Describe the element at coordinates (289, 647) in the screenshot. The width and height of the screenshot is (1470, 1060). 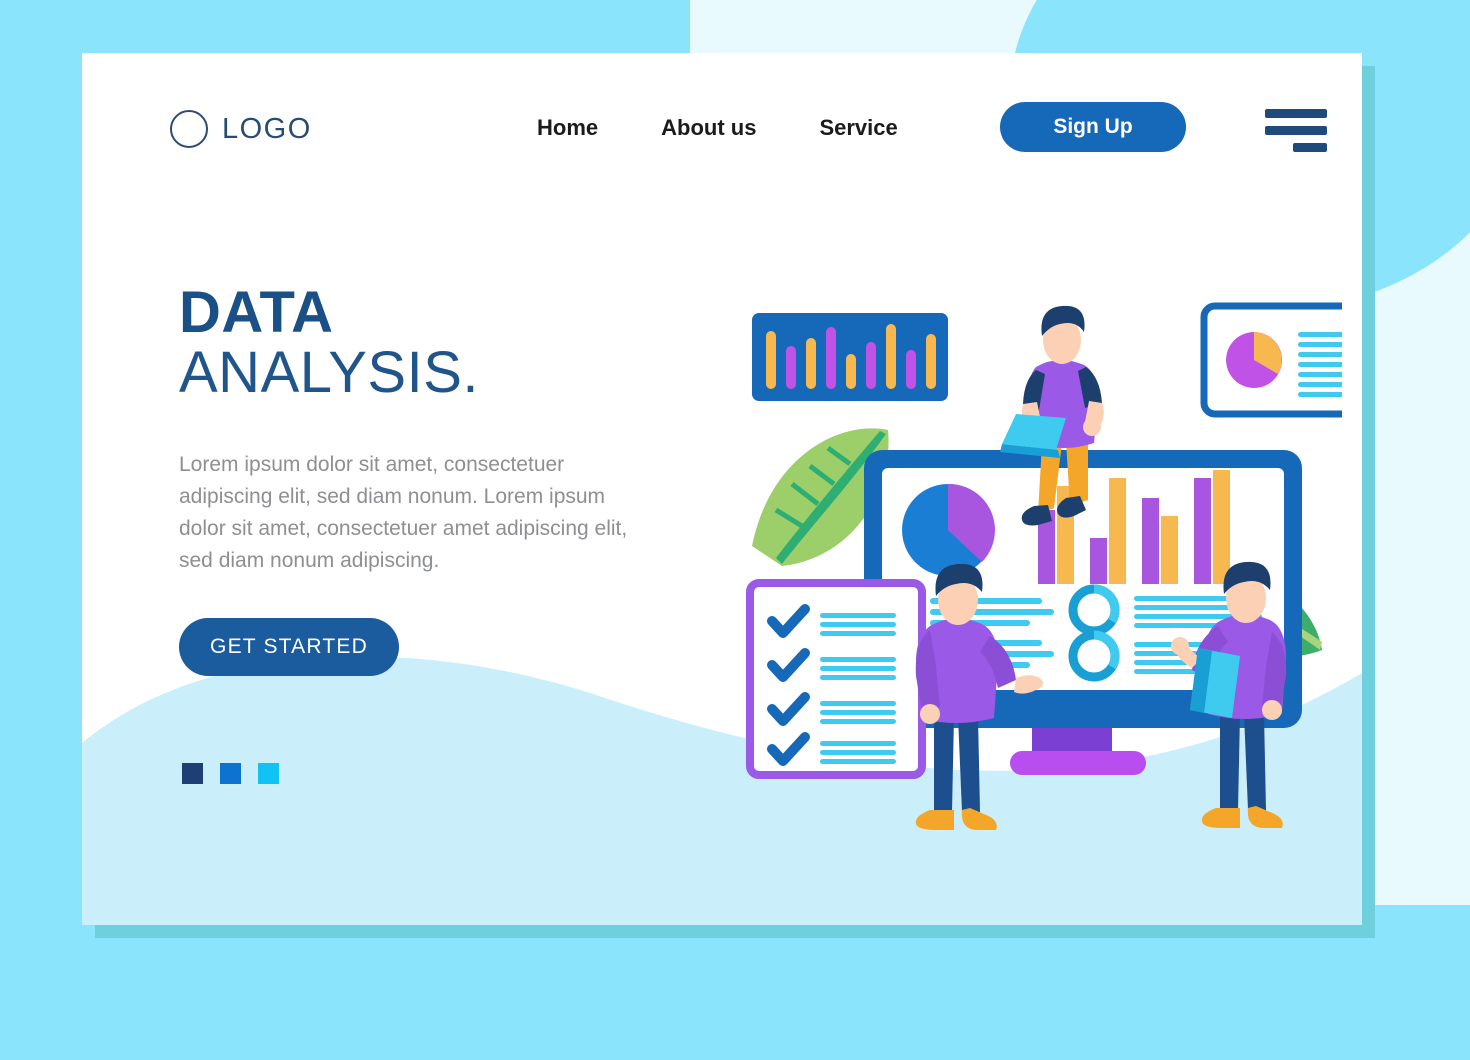
I see `get-started-button: GET STARTED` at that location.